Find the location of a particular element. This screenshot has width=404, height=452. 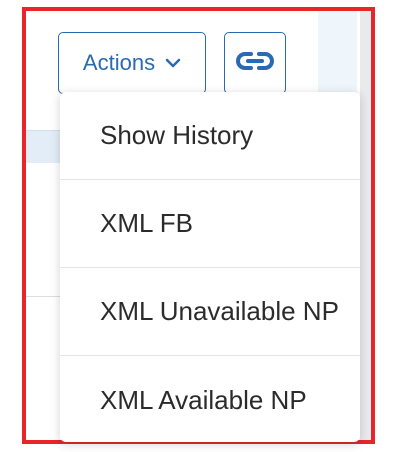

menu-item-show-history: Show History is located at coordinates (210, 136).